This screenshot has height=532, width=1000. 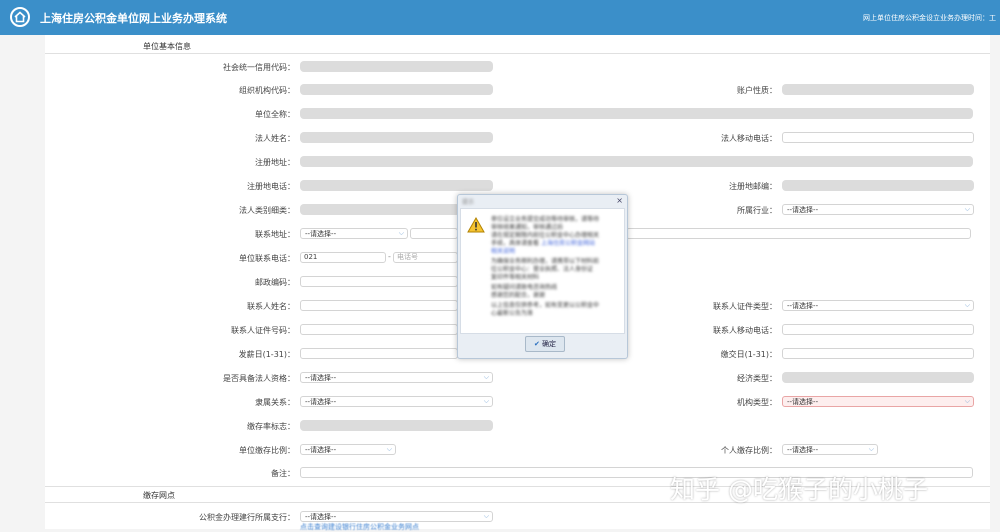 What do you see at coordinates (803, 306) in the screenshot?
I see `contact-id-type-value: --请选择--` at bounding box center [803, 306].